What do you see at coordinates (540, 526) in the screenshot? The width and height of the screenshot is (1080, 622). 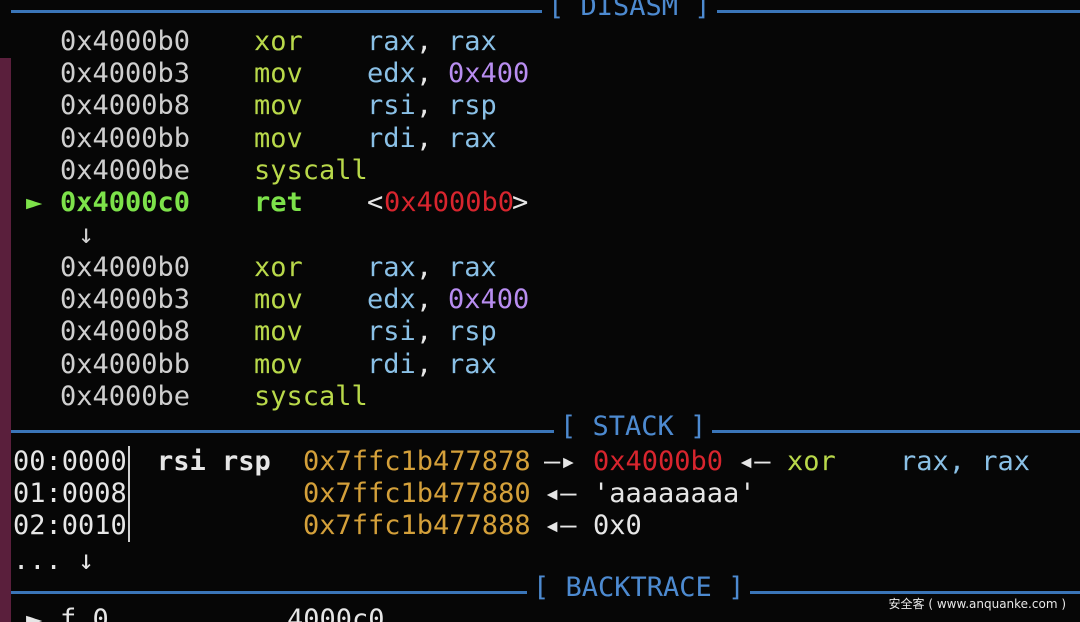 I see `stack-row: 02:0010 0x7ffc1b477888 ◂— 0x0` at bounding box center [540, 526].